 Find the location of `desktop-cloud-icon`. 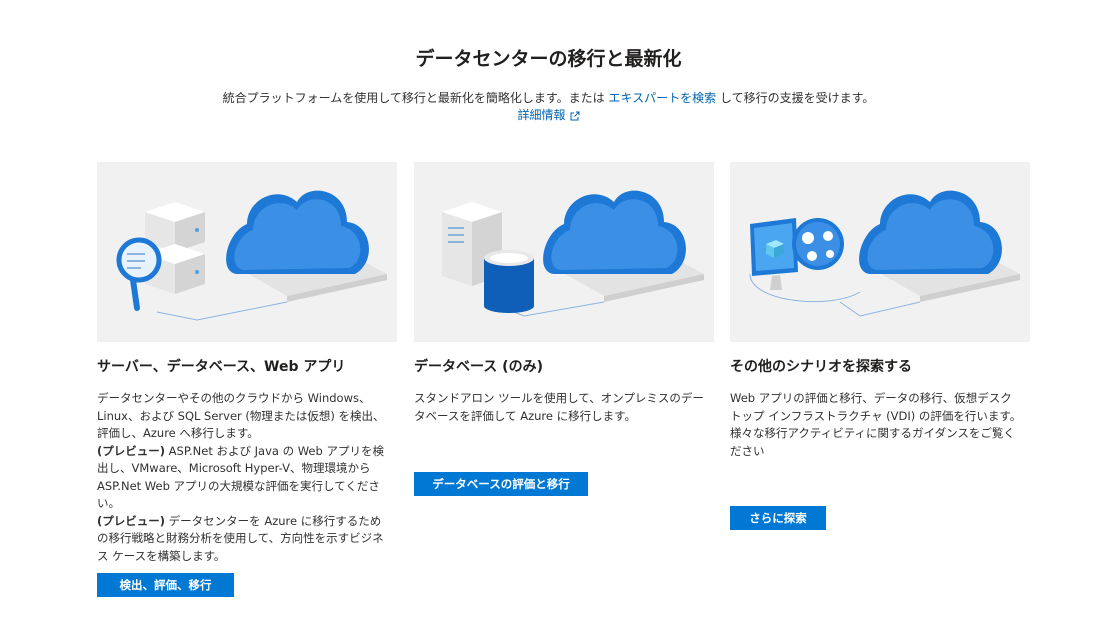

desktop-cloud-icon is located at coordinates (880, 252).